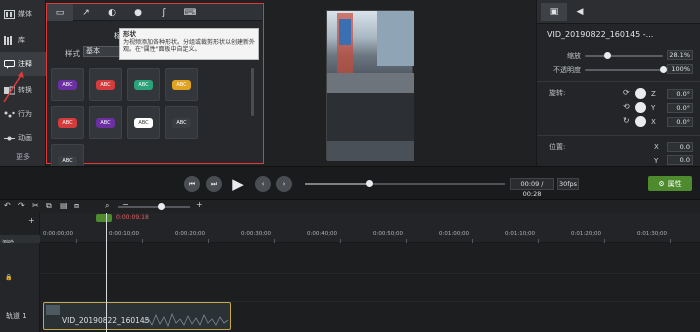 The width and height of the screenshot is (700, 332). I want to click on sidebar-item-label: 行为, so click(25, 114).